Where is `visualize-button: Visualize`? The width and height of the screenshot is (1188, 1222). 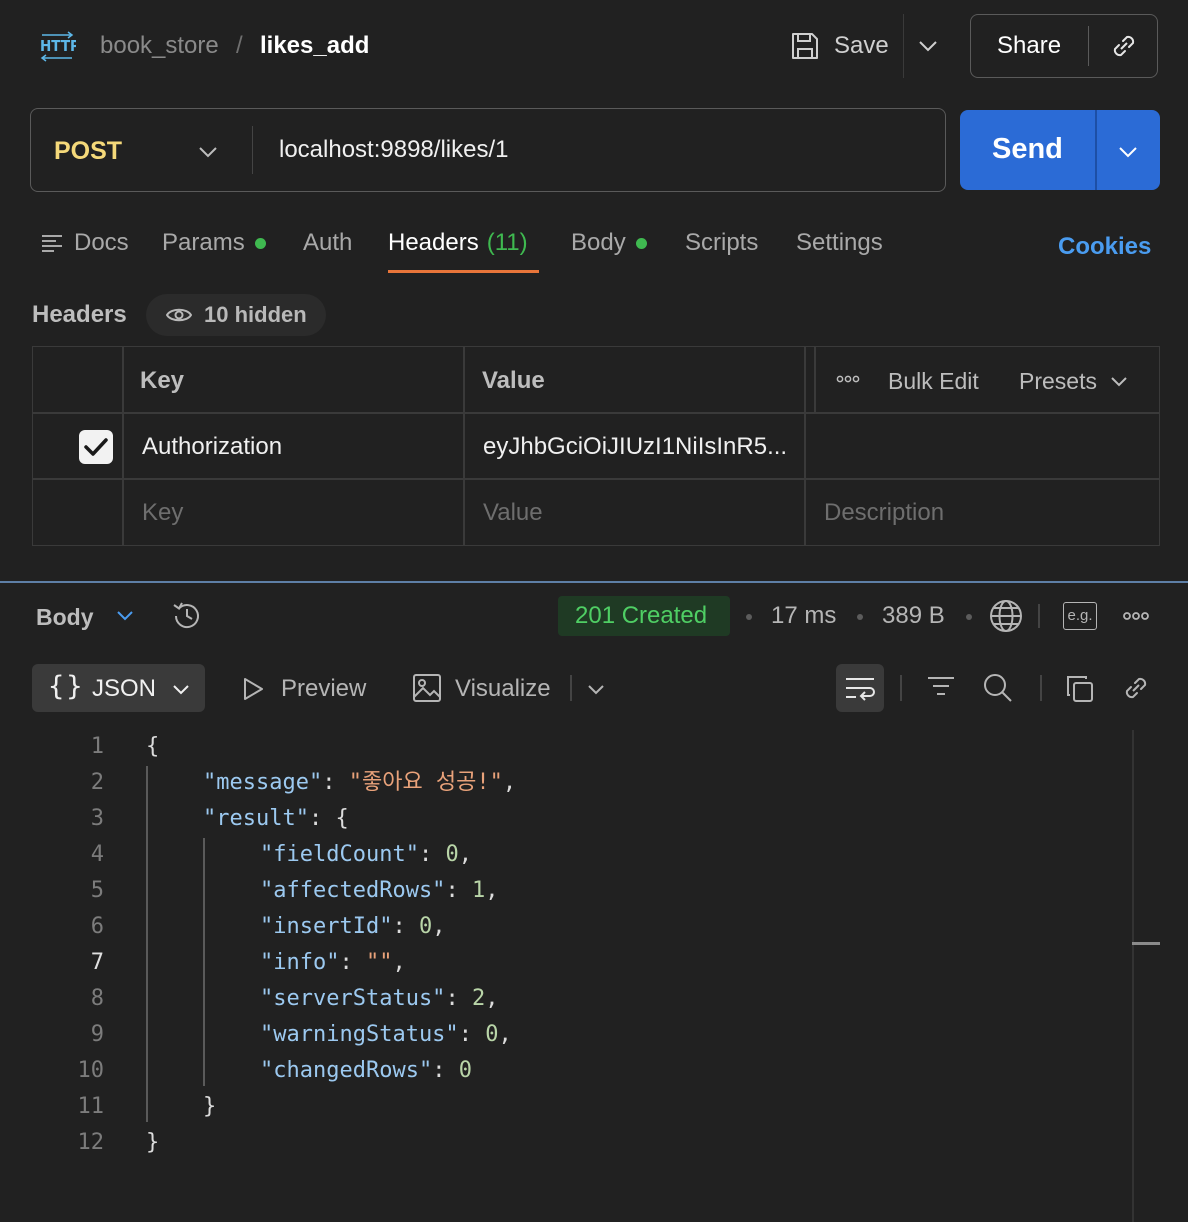
visualize-button: Visualize is located at coordinates (503, 689).